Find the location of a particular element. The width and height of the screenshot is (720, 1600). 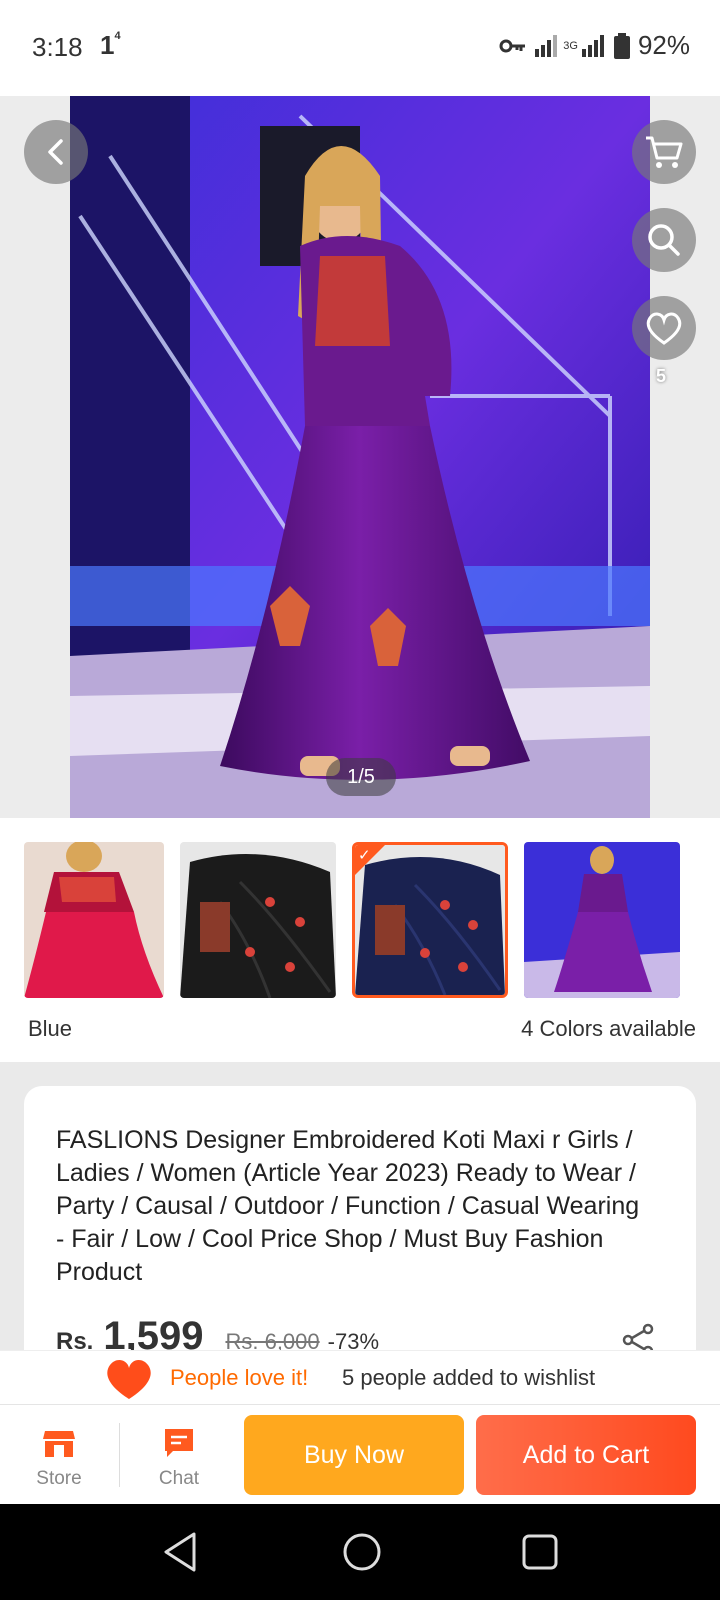

cart-button is located at coordinates (664, 152).